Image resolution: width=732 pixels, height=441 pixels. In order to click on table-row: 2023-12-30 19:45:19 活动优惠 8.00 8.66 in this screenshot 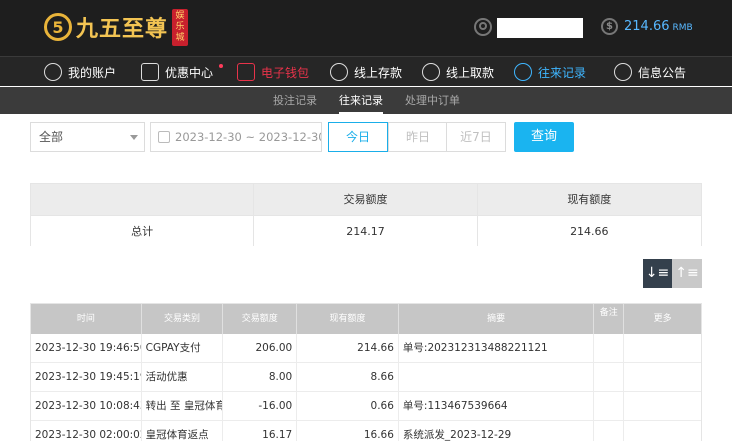, I will do `click(366, 377)`.